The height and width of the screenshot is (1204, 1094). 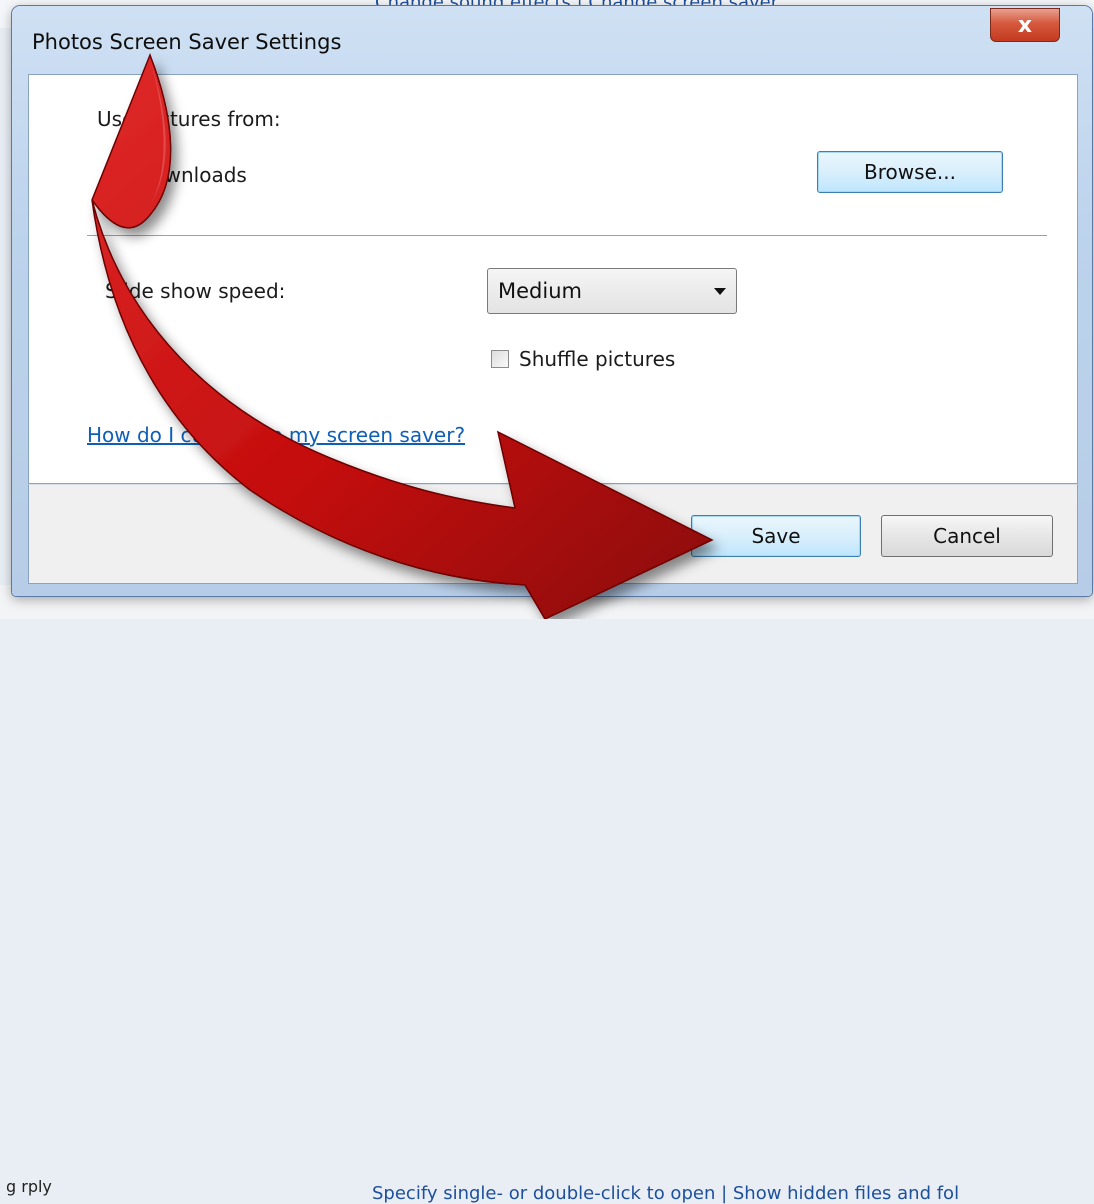 I want to click on dialog-footer: Save Cancel, so click(x=553, y=534).